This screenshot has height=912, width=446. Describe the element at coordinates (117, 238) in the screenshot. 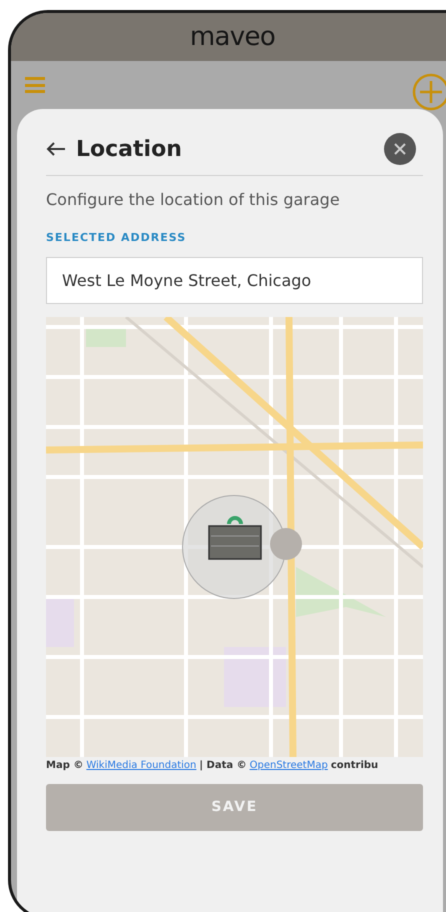

I see `field-label: SELECTED ADDRESS` at that location.